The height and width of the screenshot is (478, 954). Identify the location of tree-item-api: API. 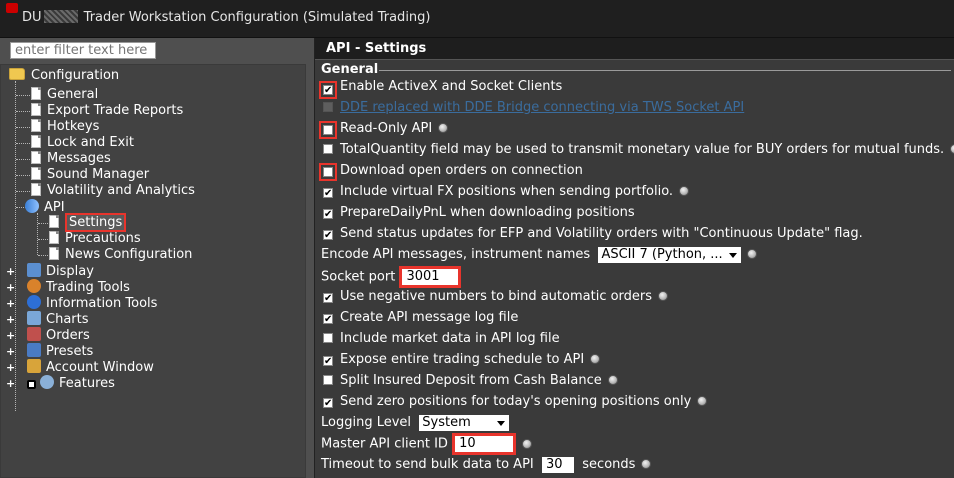
(45, 207).